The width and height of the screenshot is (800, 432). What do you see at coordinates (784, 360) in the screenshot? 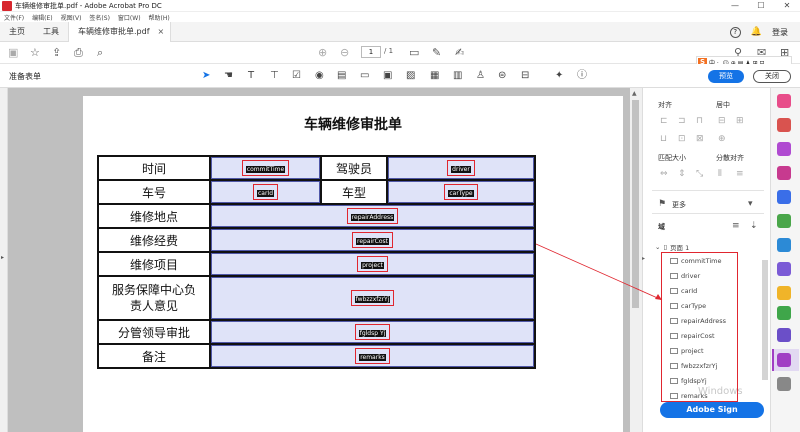
I see `prepare-form-icon` at bounding box center [784, 360].